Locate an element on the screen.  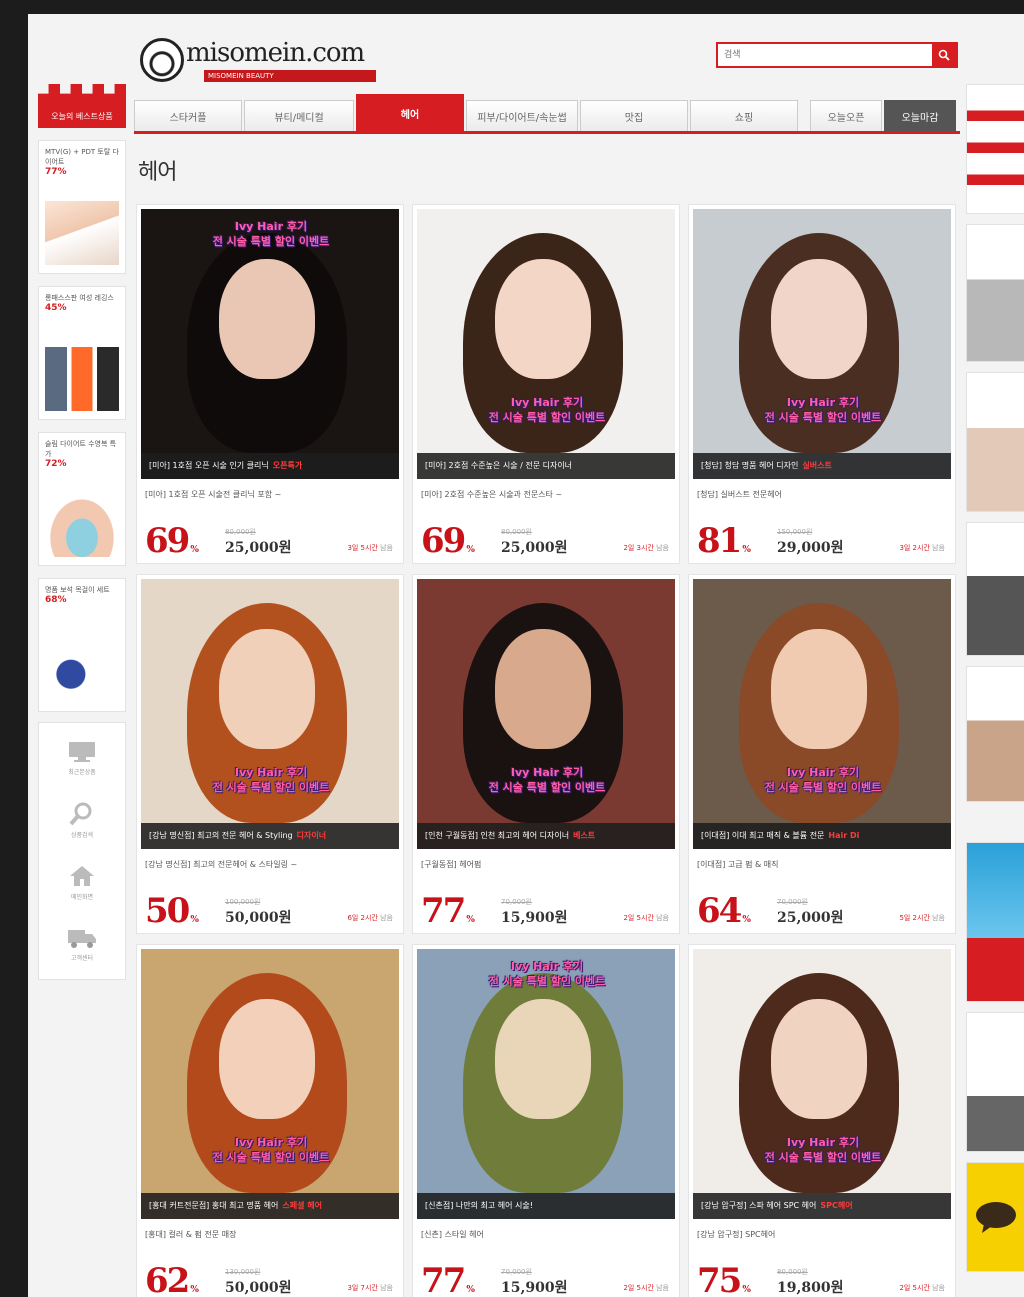
monitor-icon is located at coordinates (82, 751).